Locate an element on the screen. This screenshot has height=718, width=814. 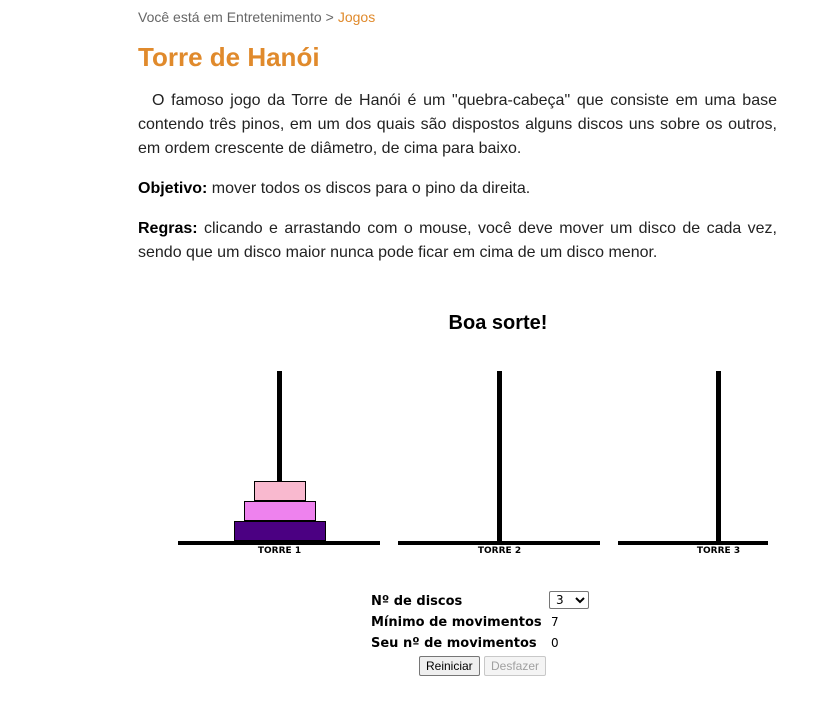
min-moves-label: Mínimo de movimentos is located at coordinates (456, 622).